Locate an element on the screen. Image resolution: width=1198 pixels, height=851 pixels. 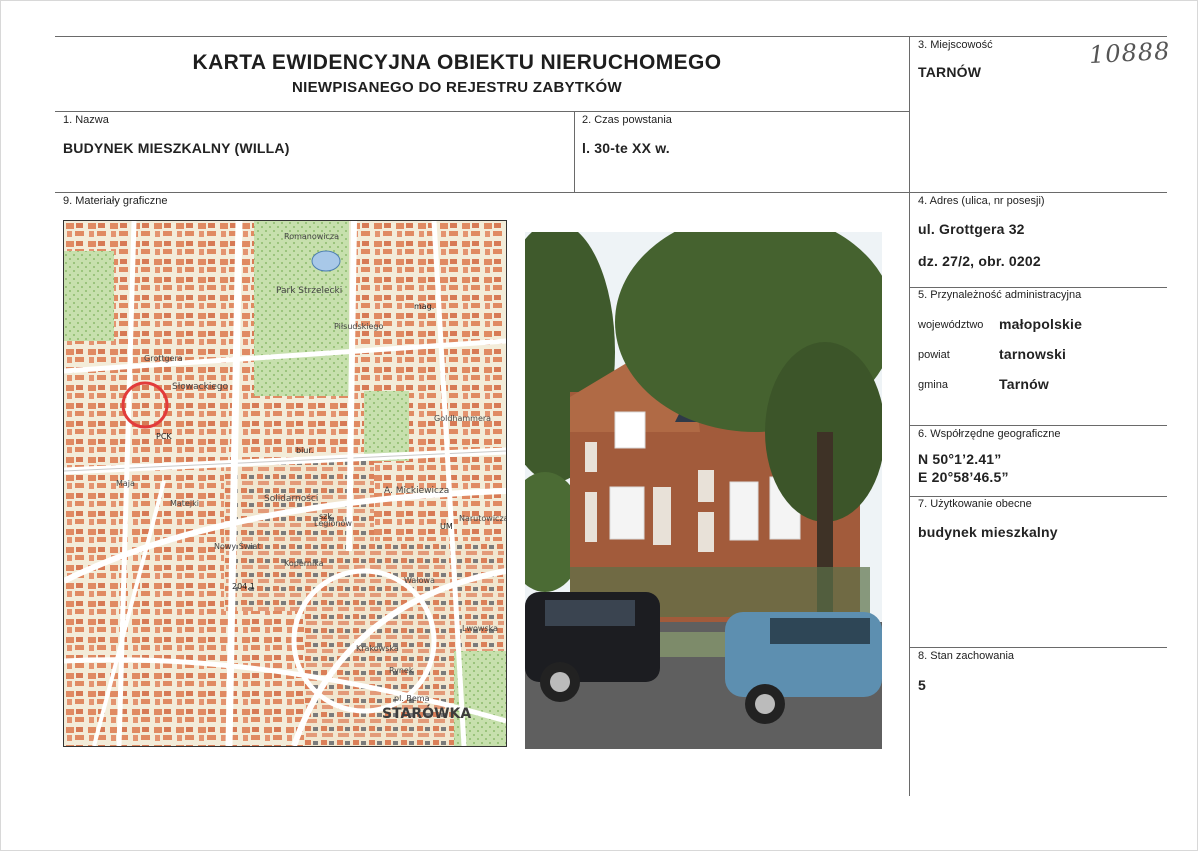
map-label-elevation: 204,1 is located at coordinates (243, 586).